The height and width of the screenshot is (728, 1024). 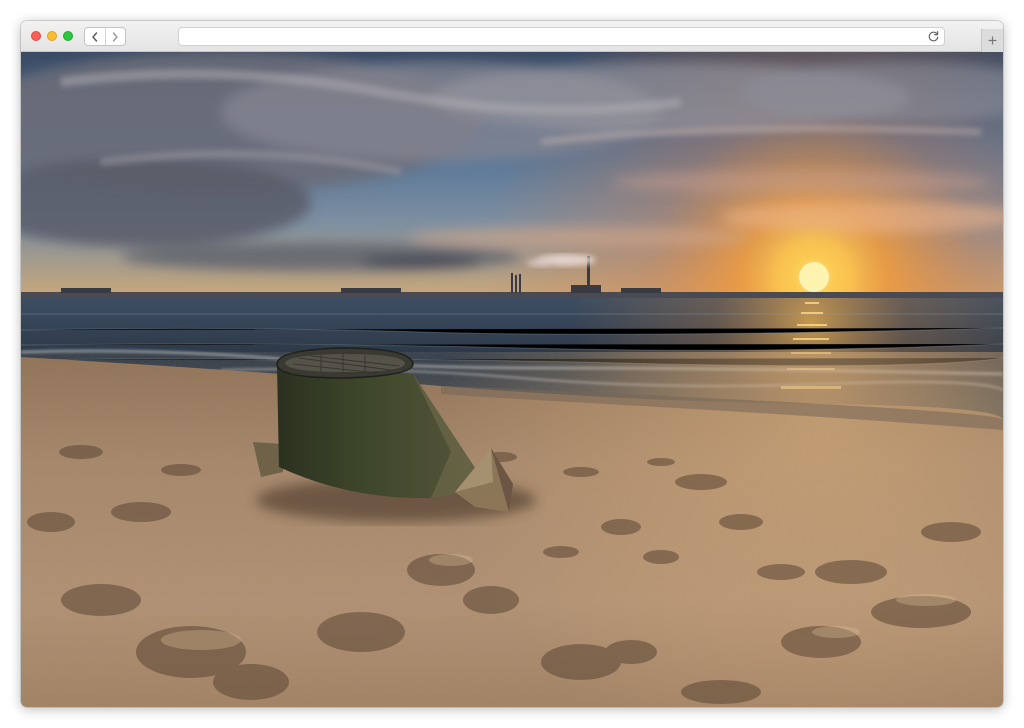 I want to click on browser-toolbar, so click(x=512, y=36).